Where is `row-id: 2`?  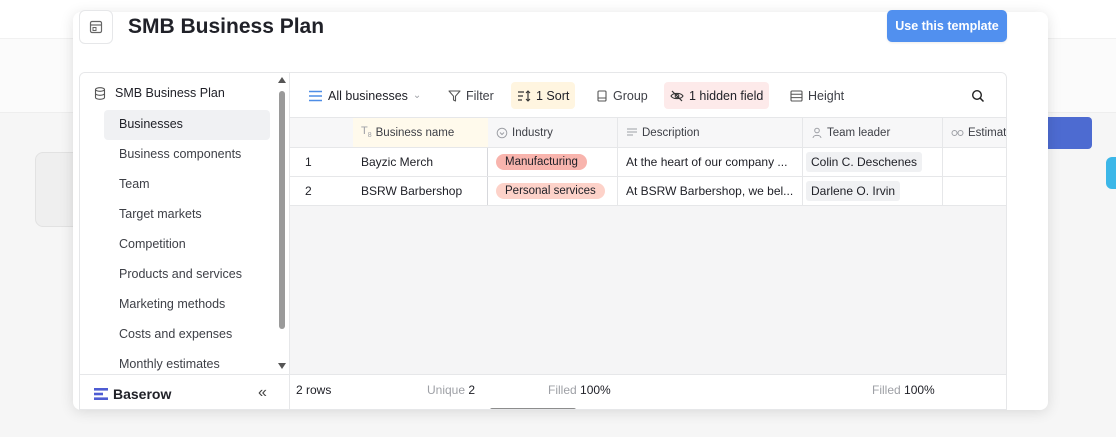 row-id: 2 is located at coordinates (321, 191).